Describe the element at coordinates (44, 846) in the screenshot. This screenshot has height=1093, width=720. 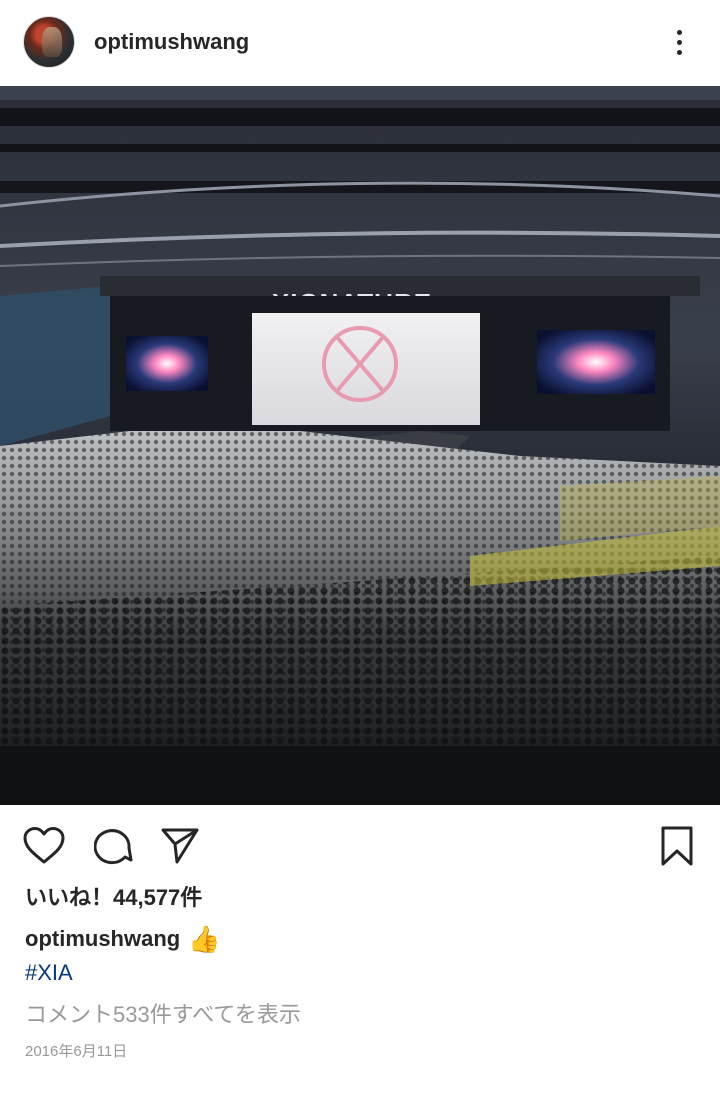
I see `heart-icon` at that location.